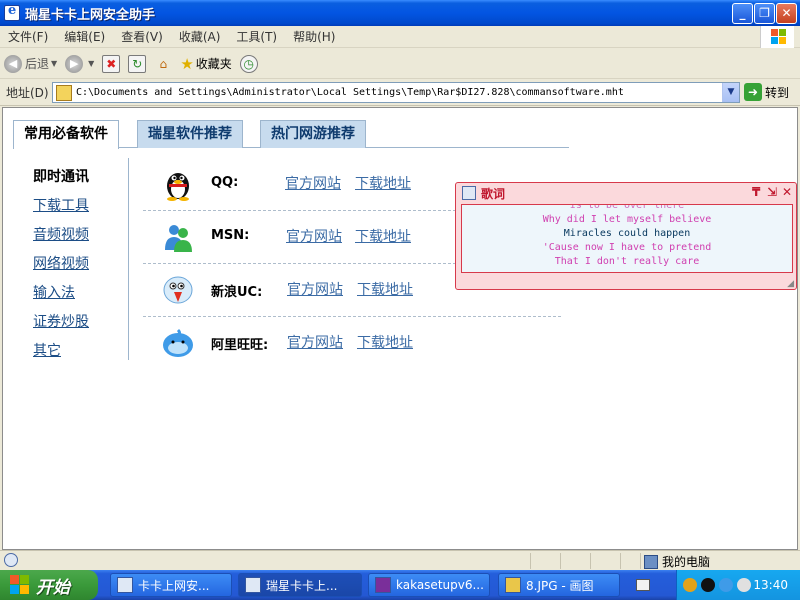 This screenshot has width=800, height=600. What do you see at coordinates (756, 192) in the screenshot?
I see `pin-icon: ₸` at bounding box center [756, 192].